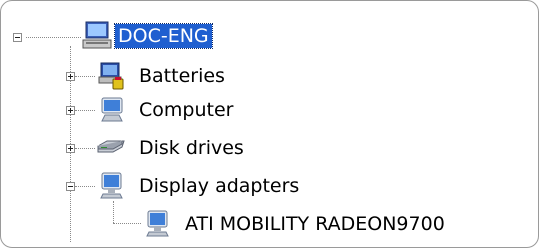 The image size is (539, 248). Describe the element at coordinates (70, 148) in the screenshot. I see `expand-toggle-disk-drives` at that location.